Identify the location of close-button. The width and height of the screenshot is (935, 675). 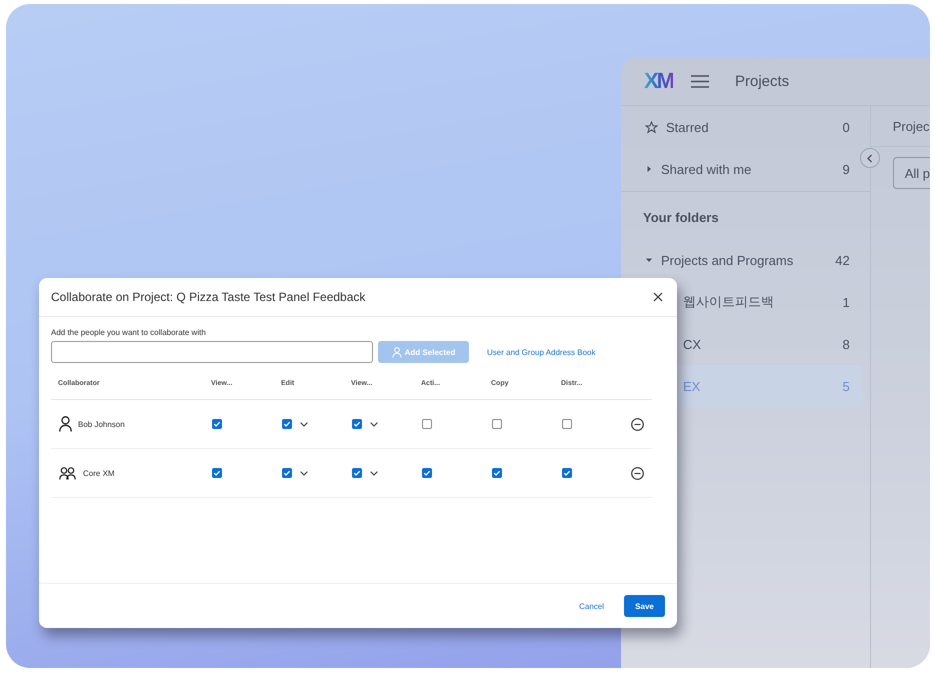
(658, 297).